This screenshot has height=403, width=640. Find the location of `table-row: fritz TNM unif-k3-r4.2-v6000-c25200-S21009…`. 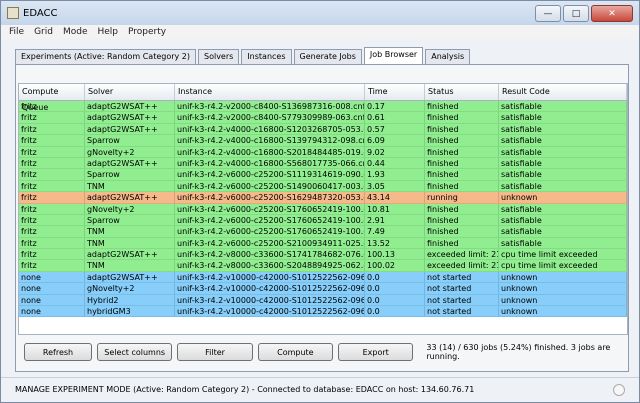

table-row: fritz TNM unif-k3-r4.2-v6000-c25200-S21009… is located at coordinates (323, 243).